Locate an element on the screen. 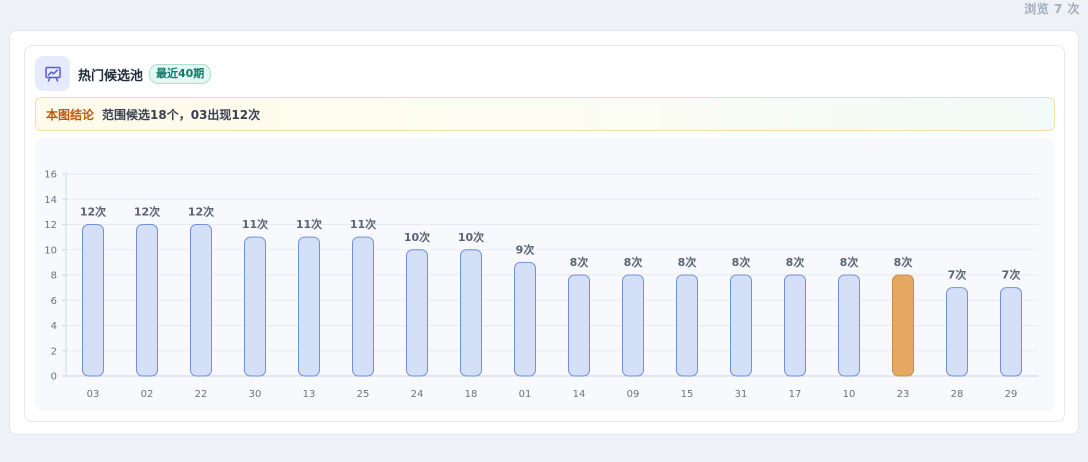  x-tick-label-17: 17 is located at coordinates (795, 394).